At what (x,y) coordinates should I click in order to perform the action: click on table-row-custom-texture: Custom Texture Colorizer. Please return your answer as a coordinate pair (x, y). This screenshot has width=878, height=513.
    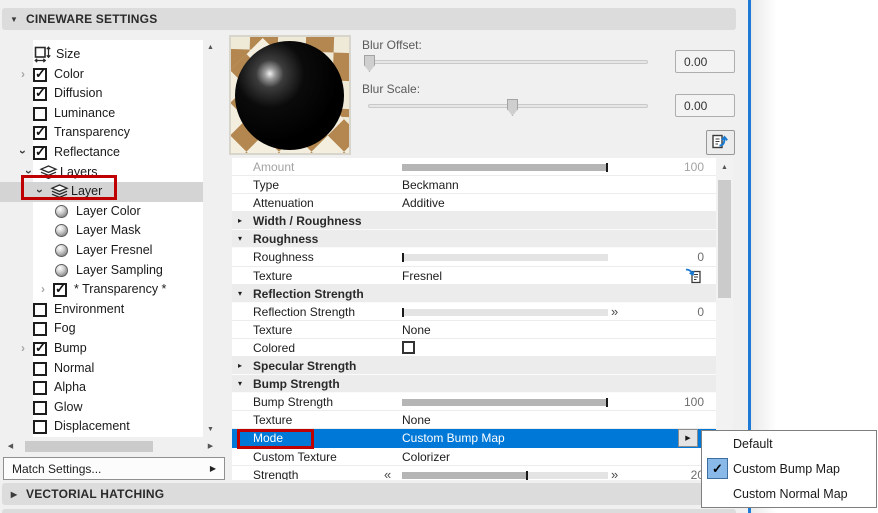
    Looking at the image, I should click on (474, 456).